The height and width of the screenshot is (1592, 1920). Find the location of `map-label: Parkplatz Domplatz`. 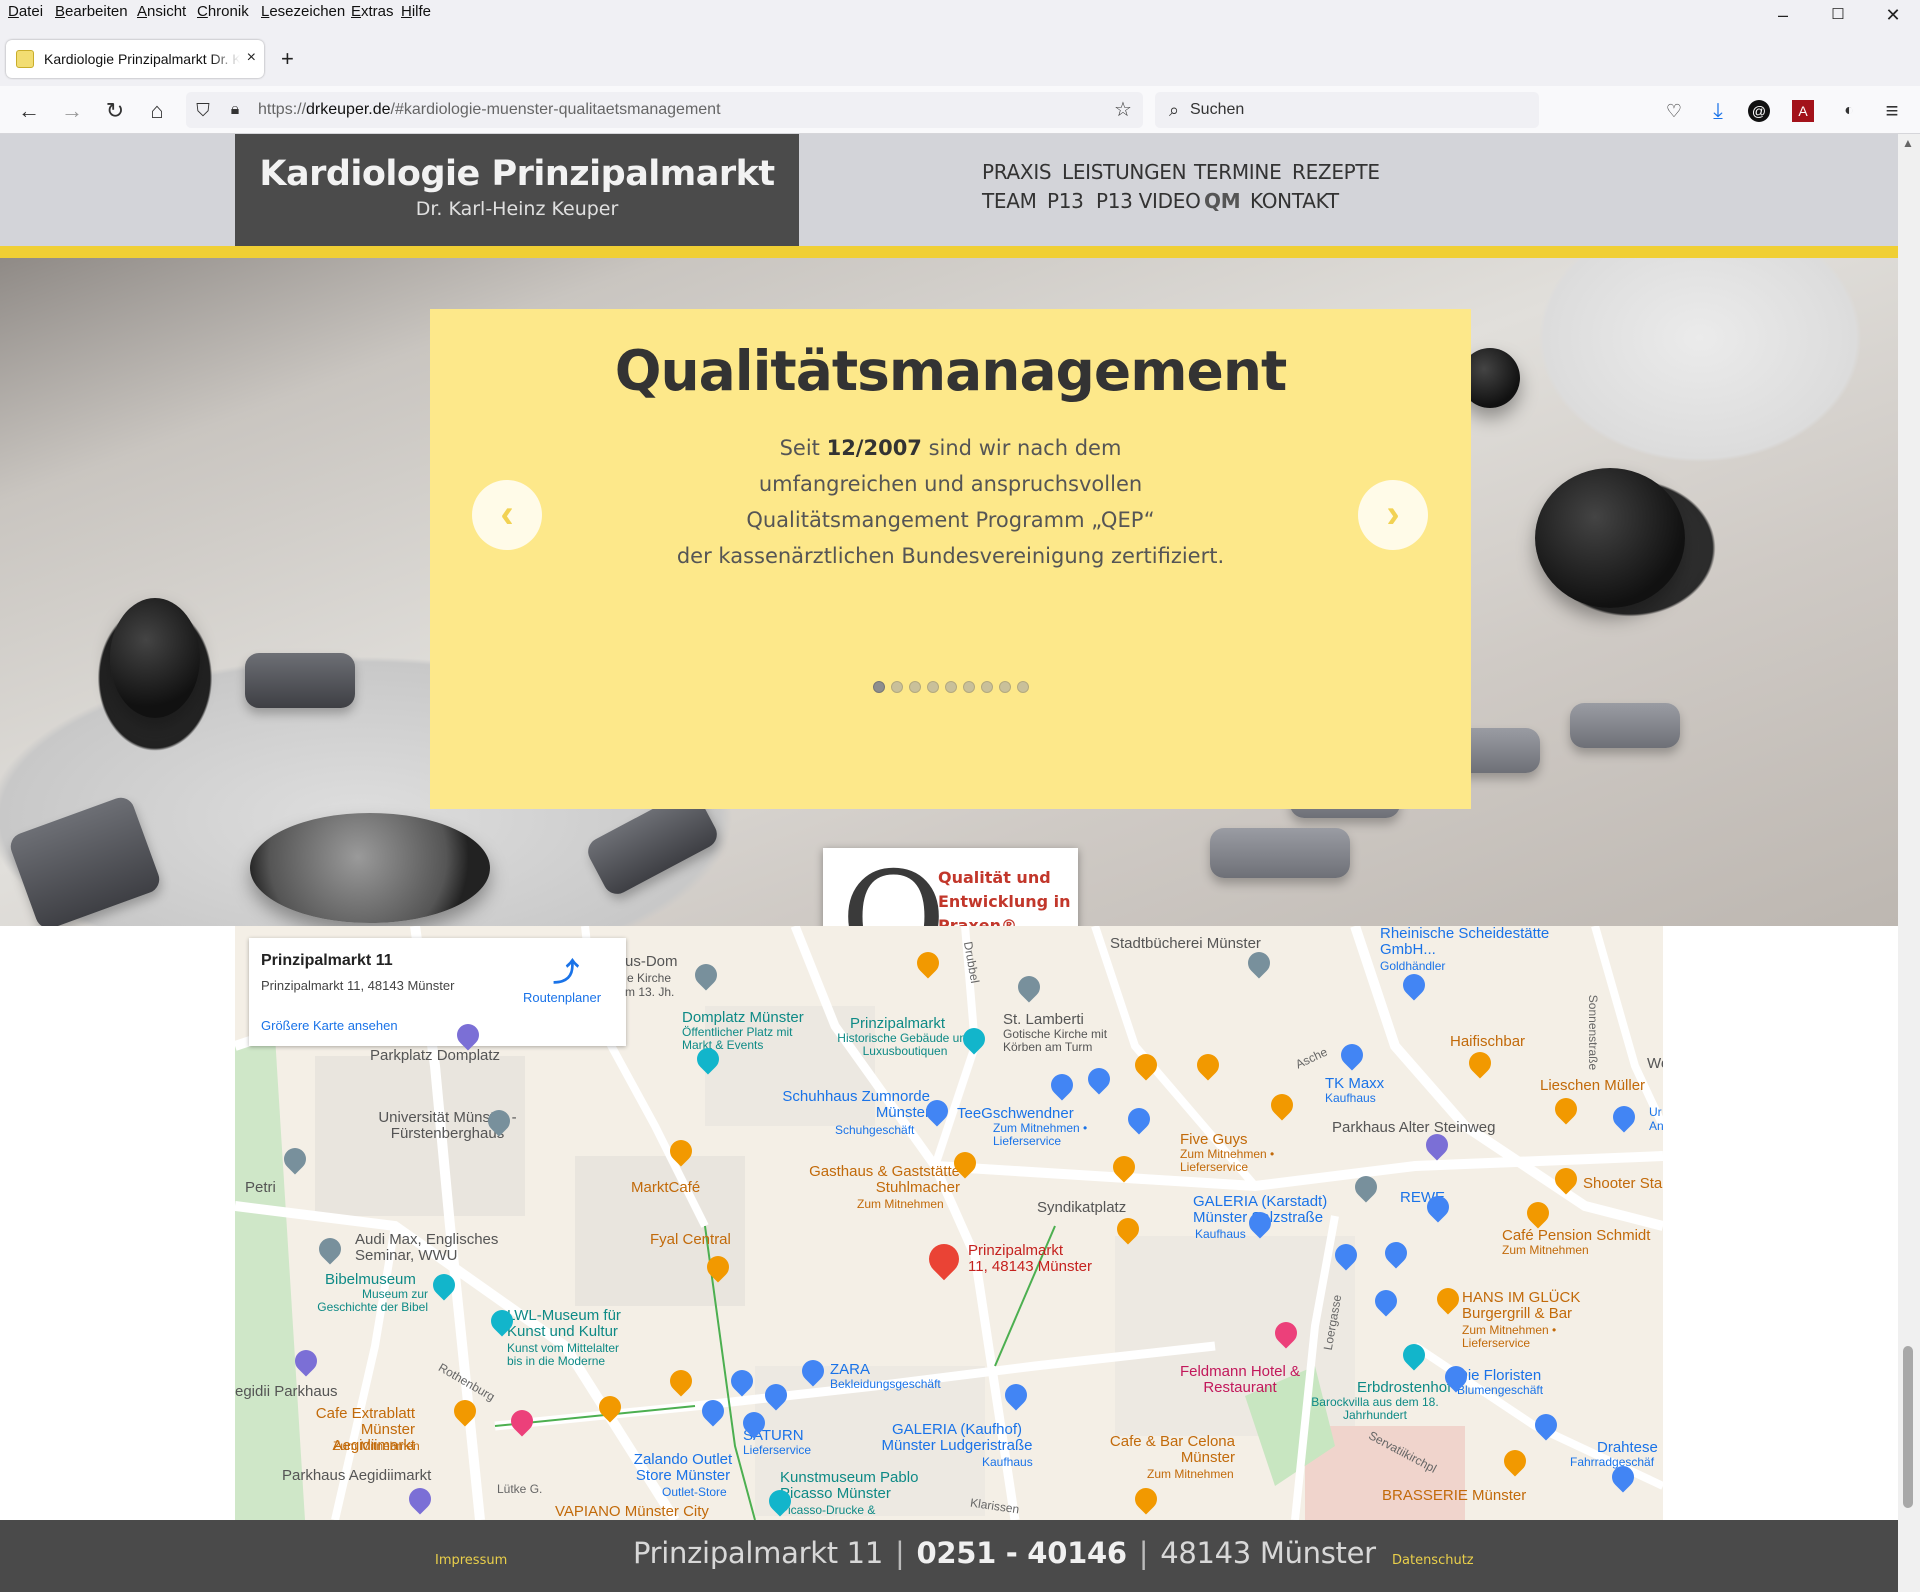

map-label: Parkplatz Domplatz is located at coordinates (435, 1056).